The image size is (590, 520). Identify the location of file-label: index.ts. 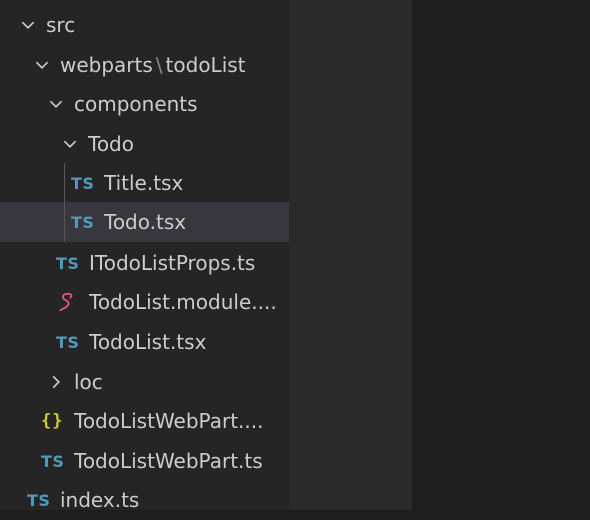
(100, 500).